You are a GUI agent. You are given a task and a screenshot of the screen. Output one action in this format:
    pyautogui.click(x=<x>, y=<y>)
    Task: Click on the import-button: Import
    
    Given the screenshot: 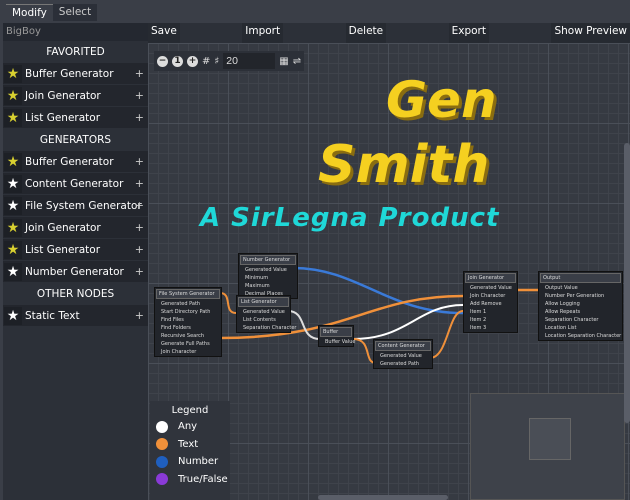 What is the action you would take?
    pyautogui.click(x=263, y=33)
    